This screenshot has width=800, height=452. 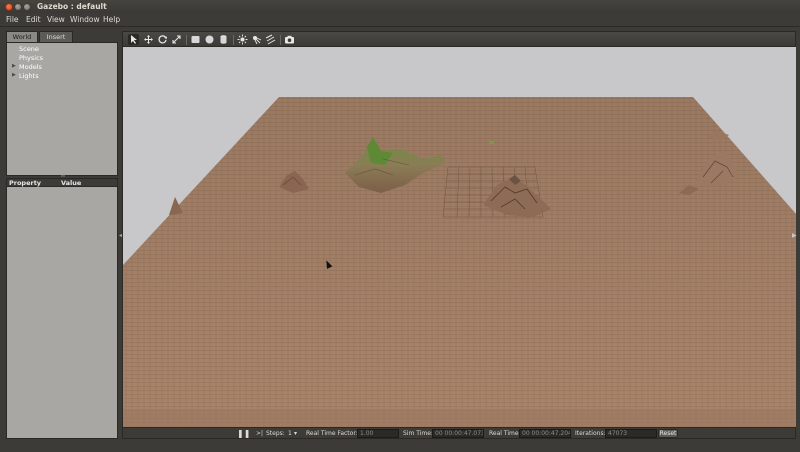 I want to click on box-icon, so click(x=195, y=39).